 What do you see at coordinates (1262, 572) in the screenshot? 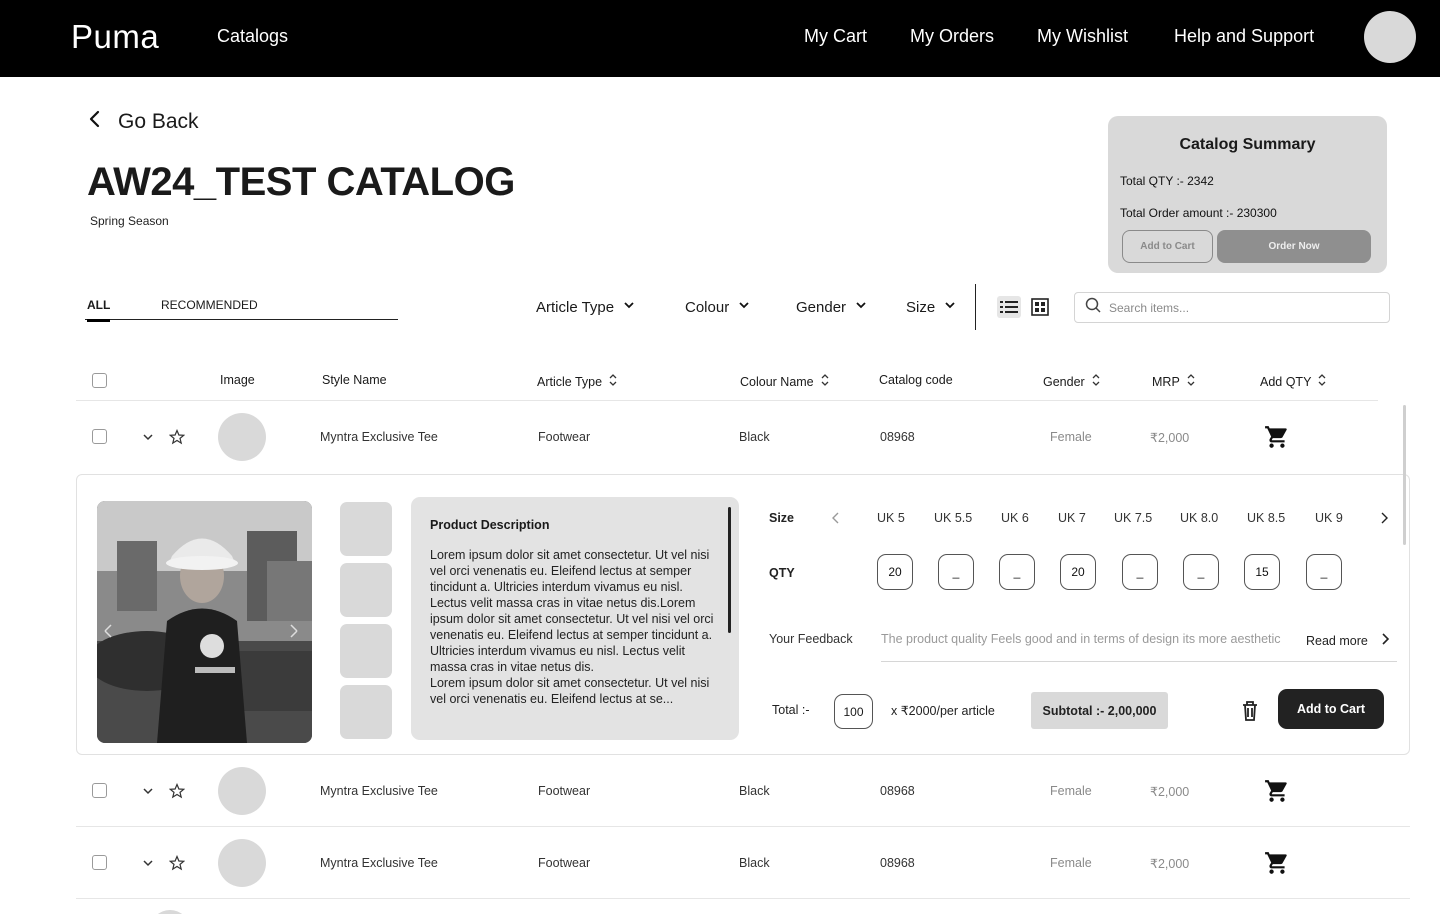
I see `qty-input: 15` at bounding box center [1262, 572].